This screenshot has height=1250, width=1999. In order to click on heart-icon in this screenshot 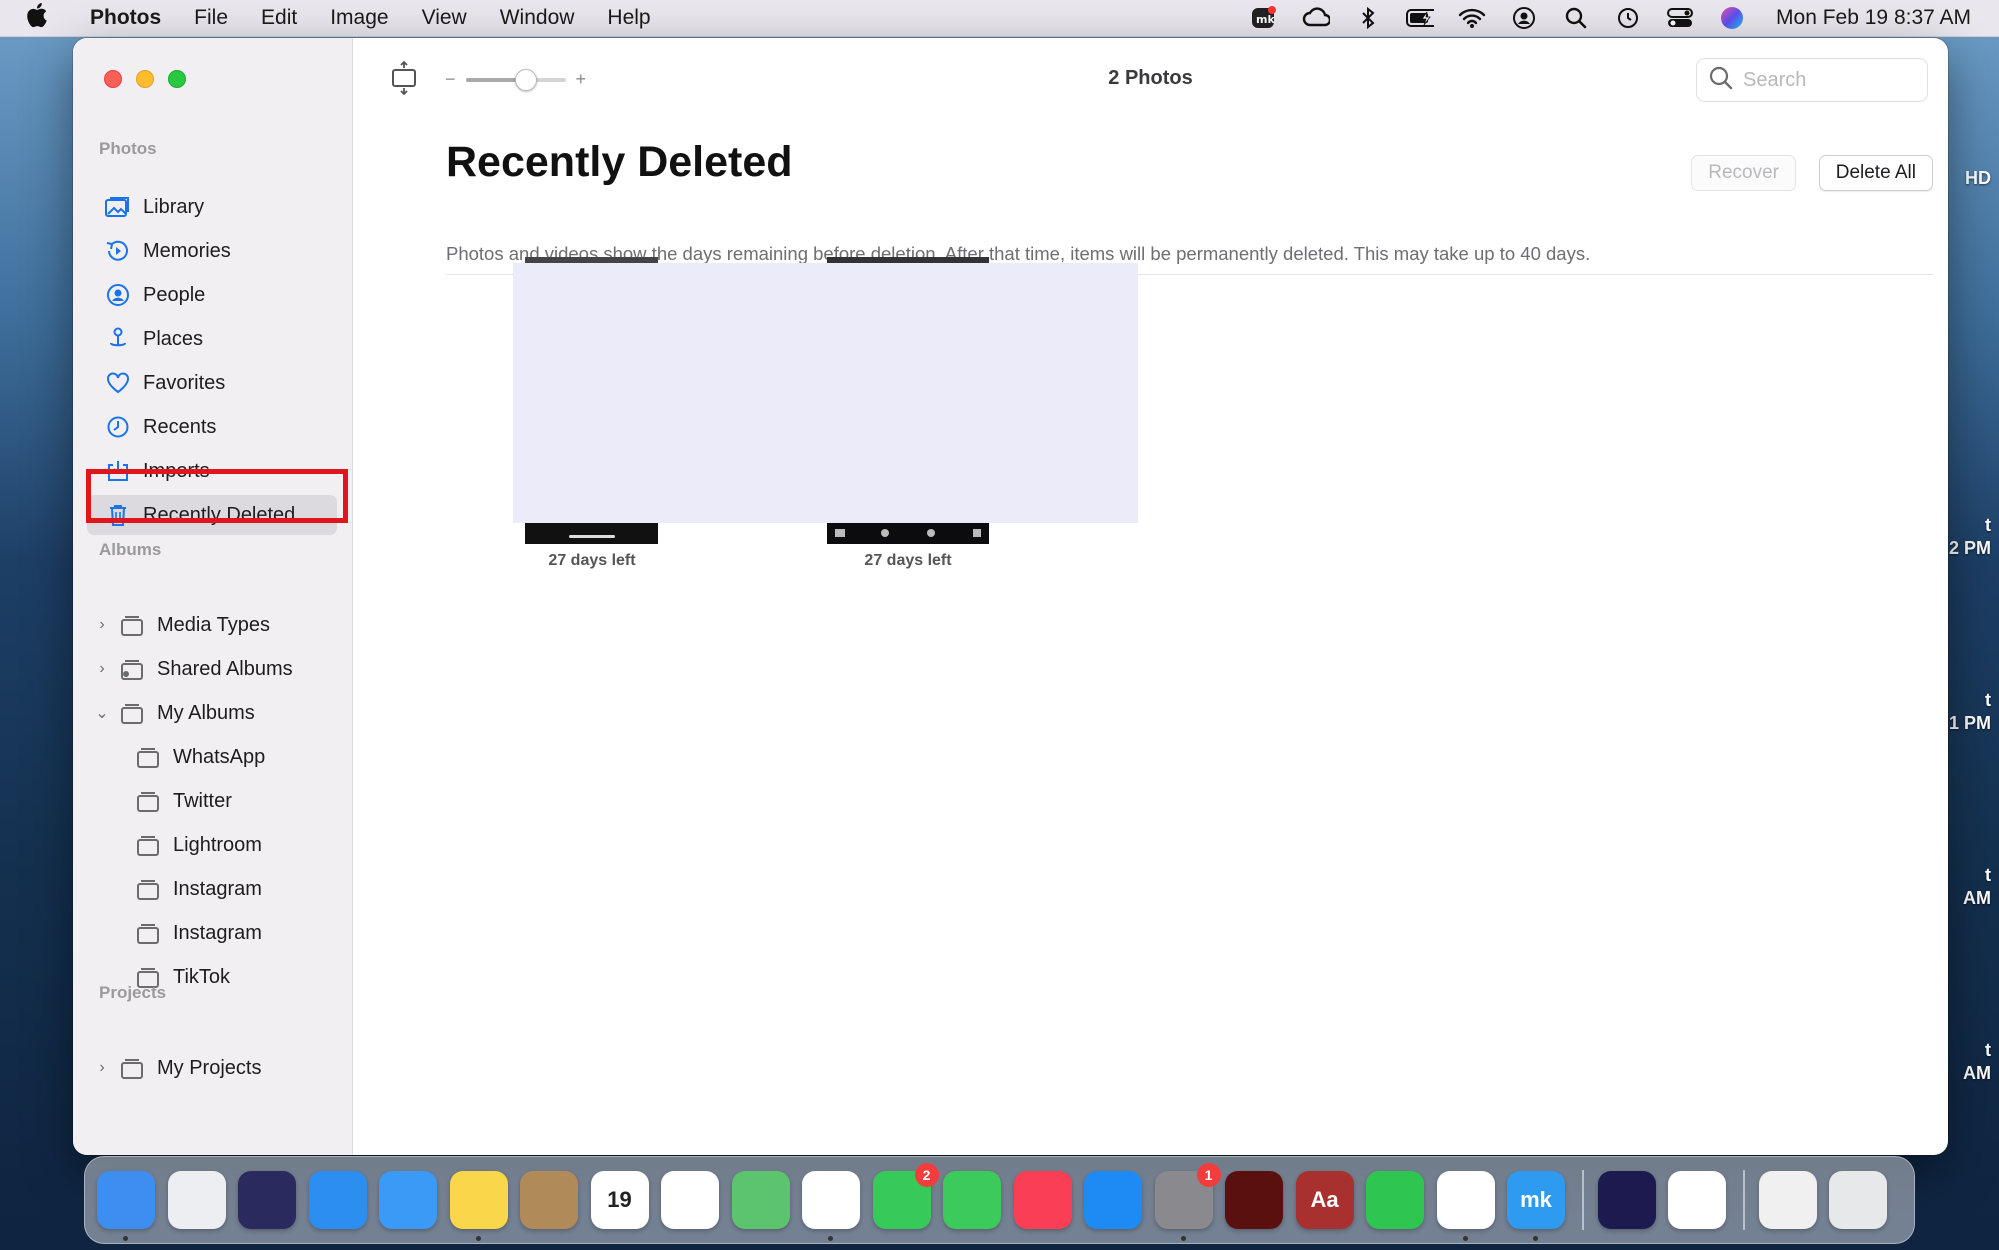, I will do `click(118, 383)`.